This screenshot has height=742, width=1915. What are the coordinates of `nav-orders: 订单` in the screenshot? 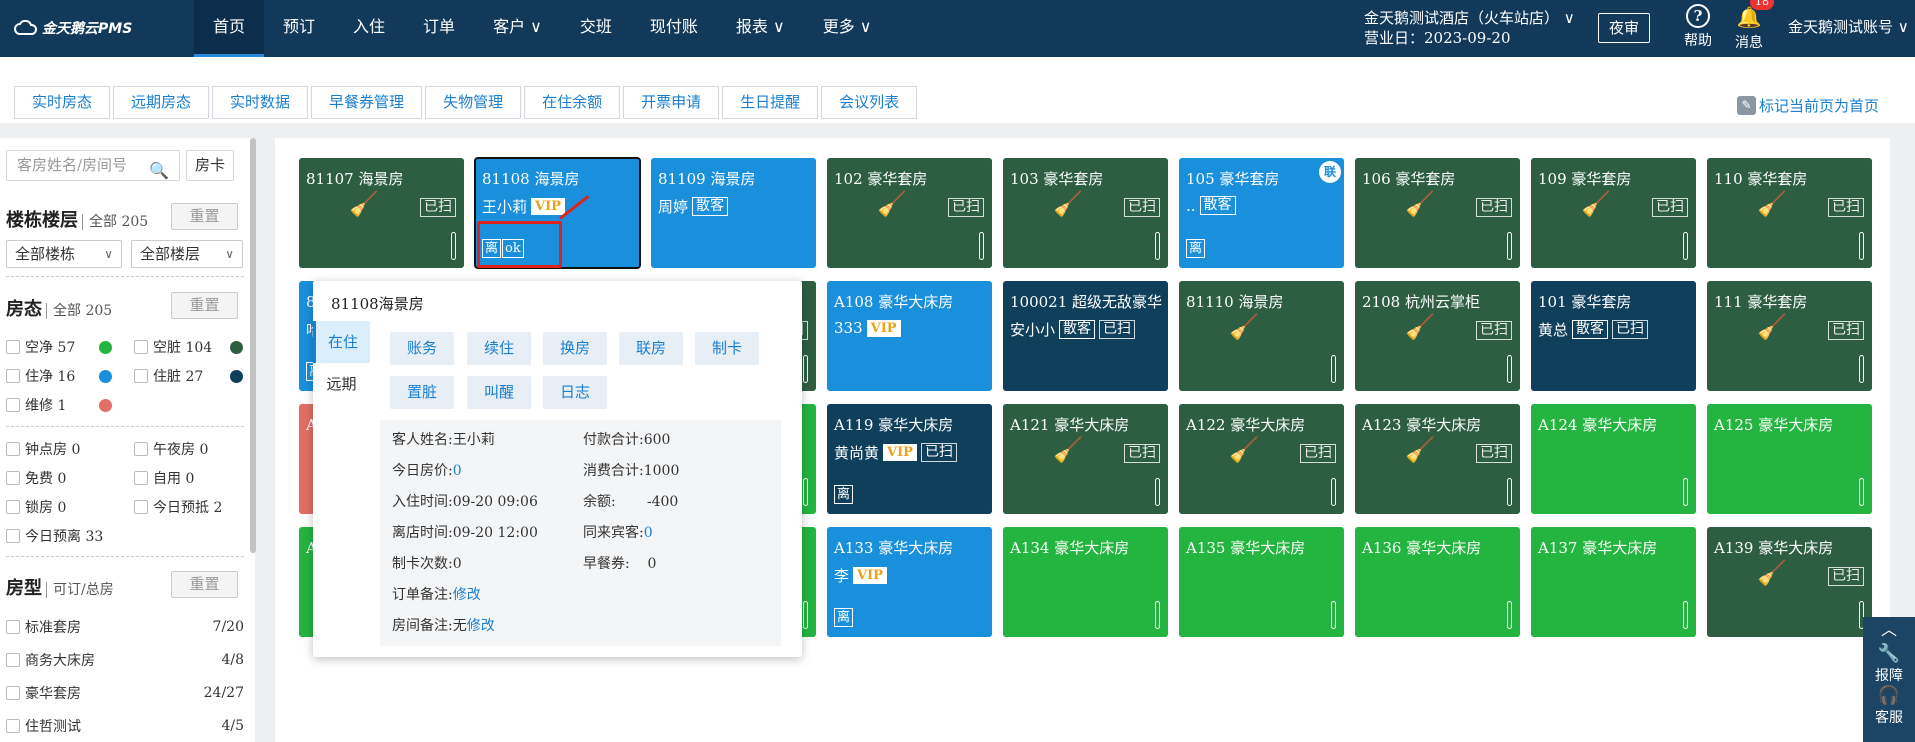 It's located at (439, 28).